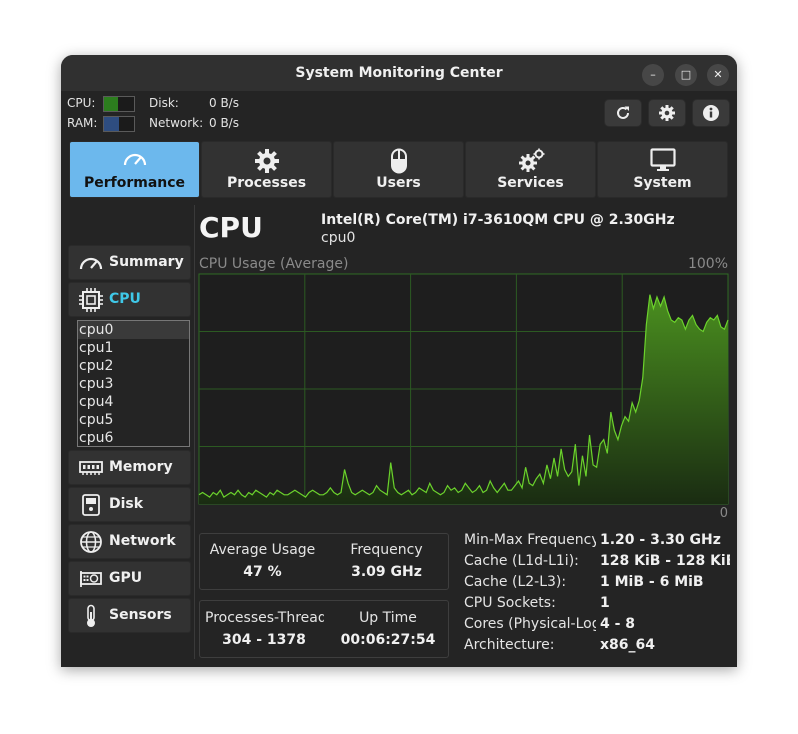  Describe the element at coordinates (510, 603) in the screenshot. I see `detail-label: CPU Sockets:` at that location.